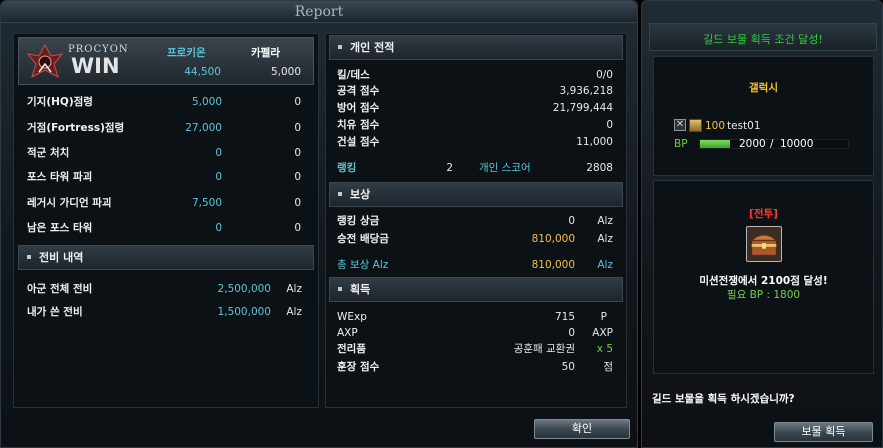 This screenshot has width=883, height=448. I want to click on reward-total-value: 810,000, so click(553, 265).